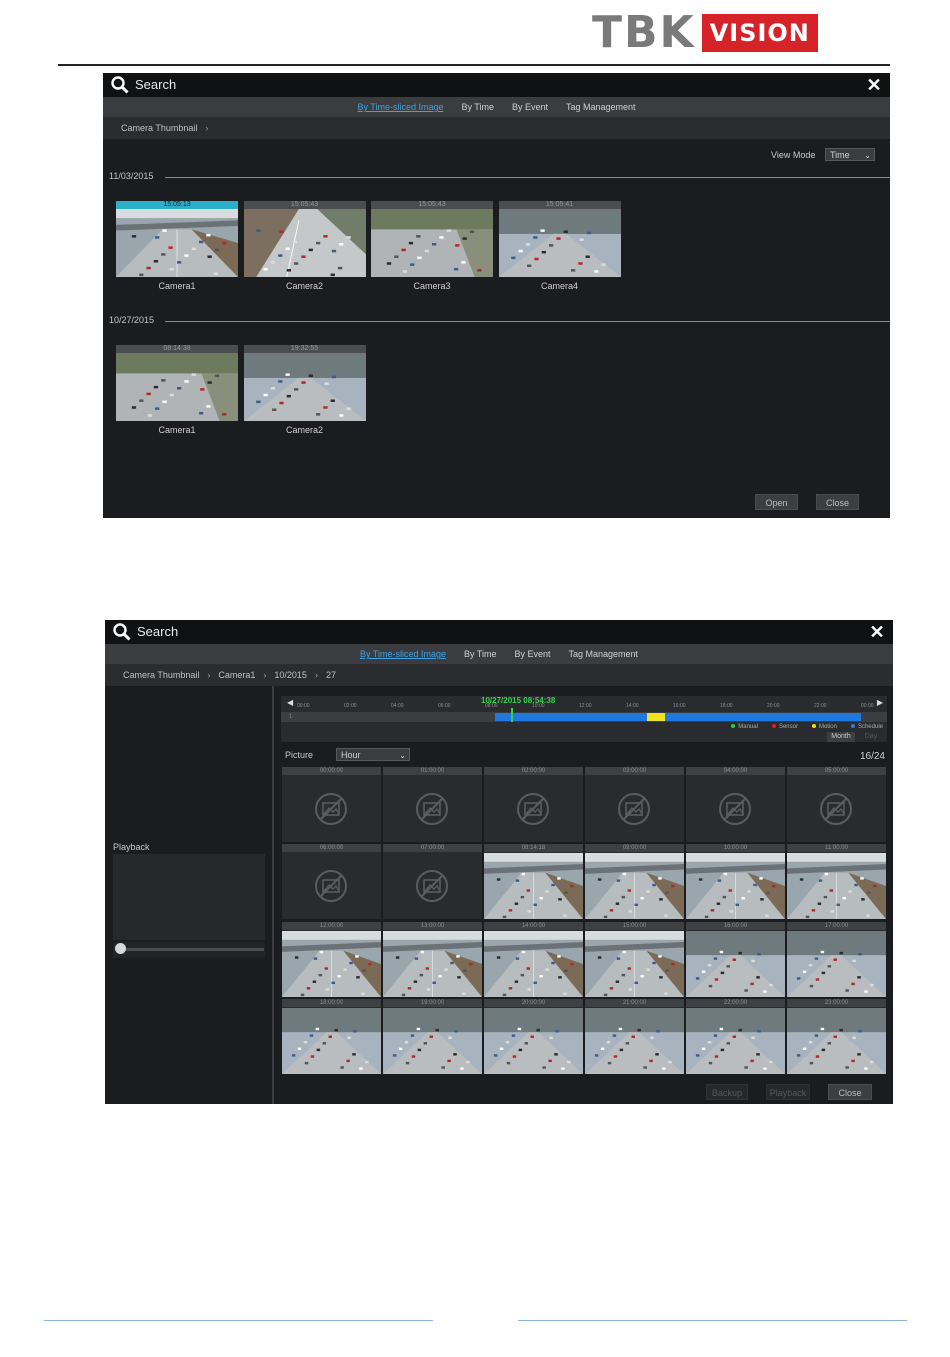 This screenshot has width=950, height=1357. I want to click on camera-thumbnail: 15:05:43 Camera2, so click(304, 246).